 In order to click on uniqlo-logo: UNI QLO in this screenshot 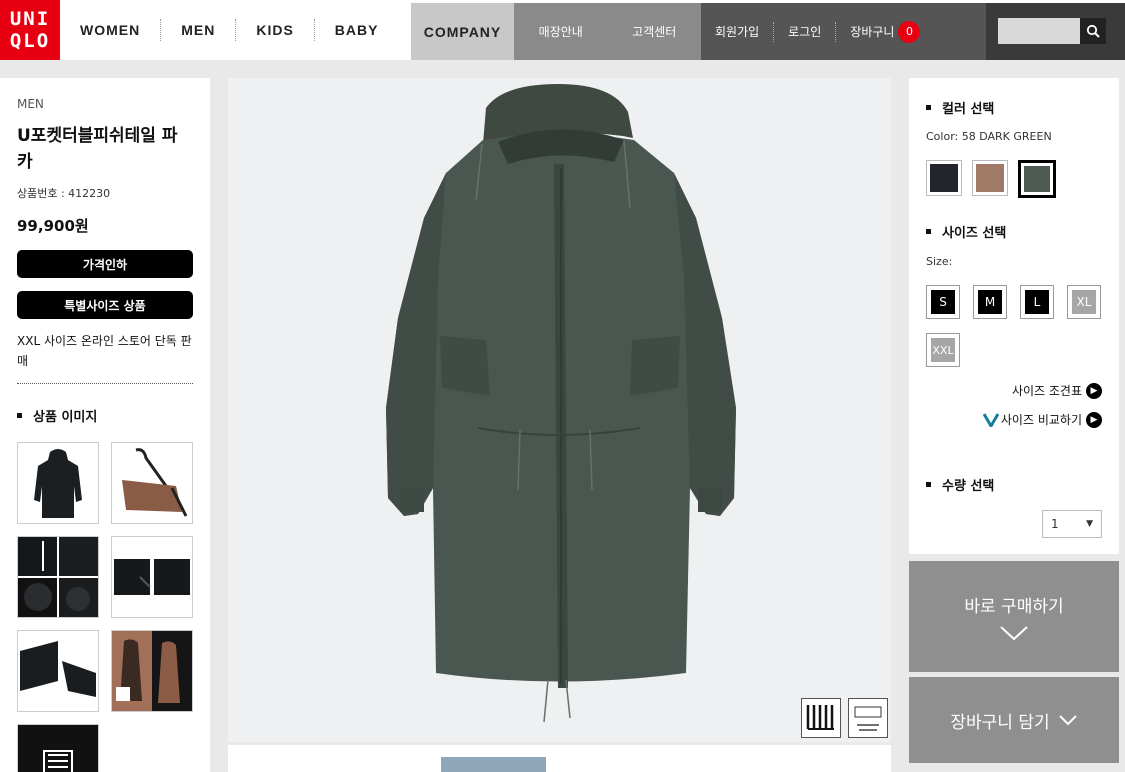, I will do `click(30, 30)`.